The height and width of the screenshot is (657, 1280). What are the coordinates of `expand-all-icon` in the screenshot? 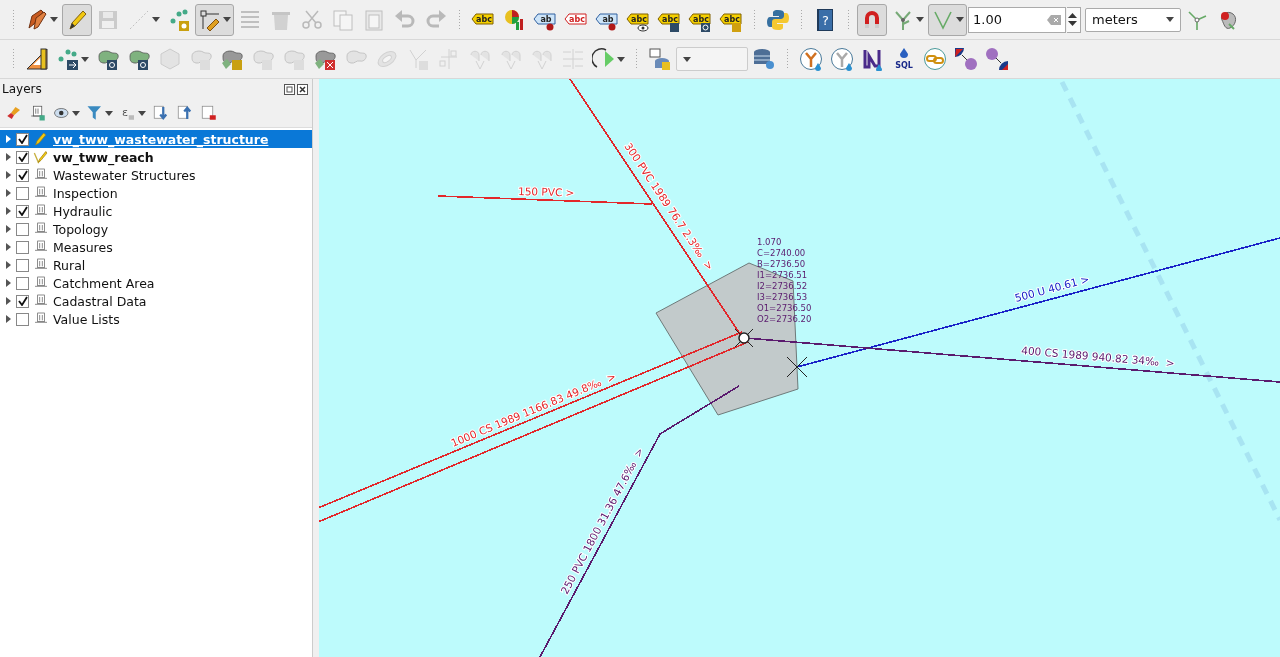 It's located at (161, 113).